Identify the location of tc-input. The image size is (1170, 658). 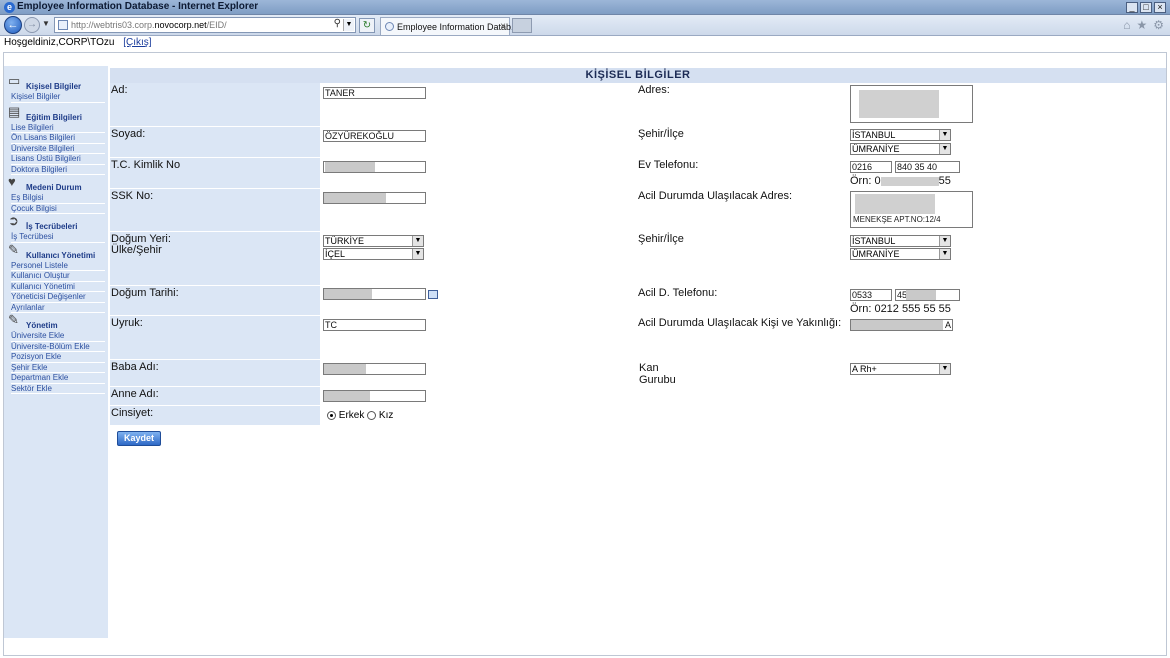
(374, 167).